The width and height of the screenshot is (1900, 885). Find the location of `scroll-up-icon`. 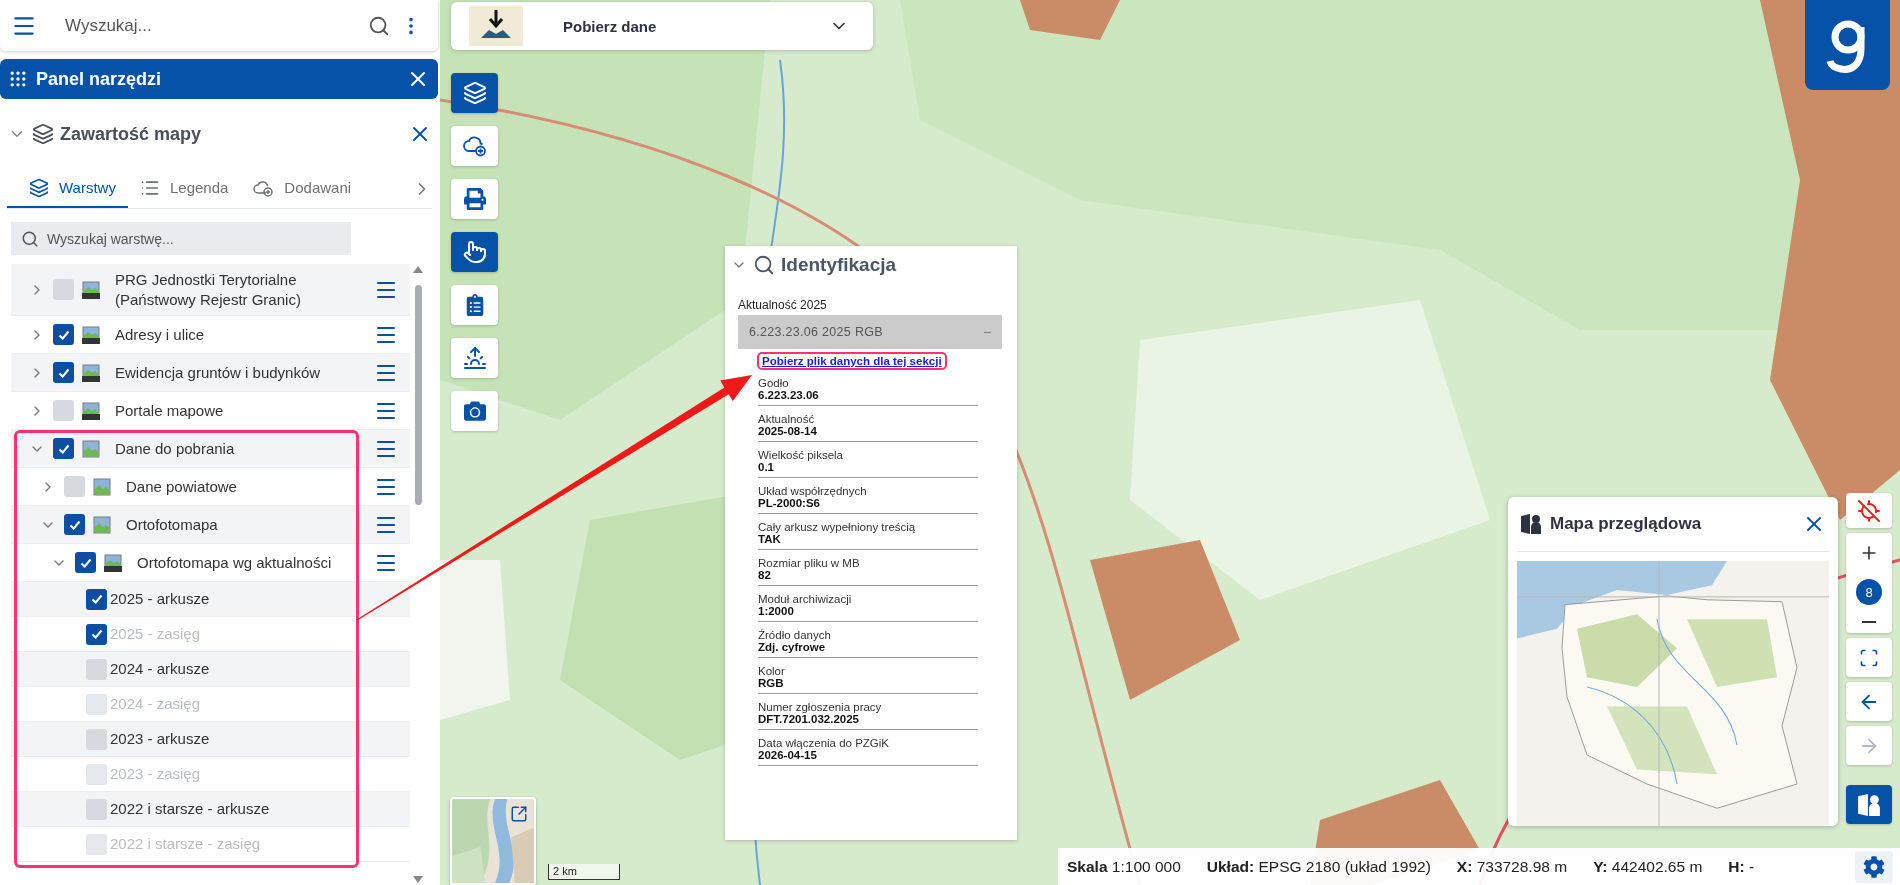

scroll-up-icon is located at coordinates (418, 269).